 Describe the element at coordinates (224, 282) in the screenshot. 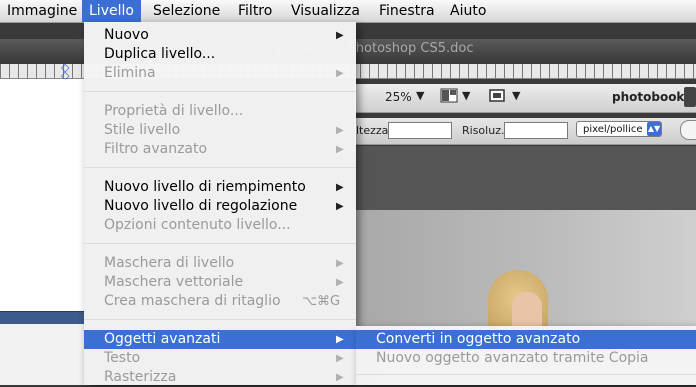

I see `menu-item-maschera-vettoriale: Maschera vettoriale ▶` at that location.